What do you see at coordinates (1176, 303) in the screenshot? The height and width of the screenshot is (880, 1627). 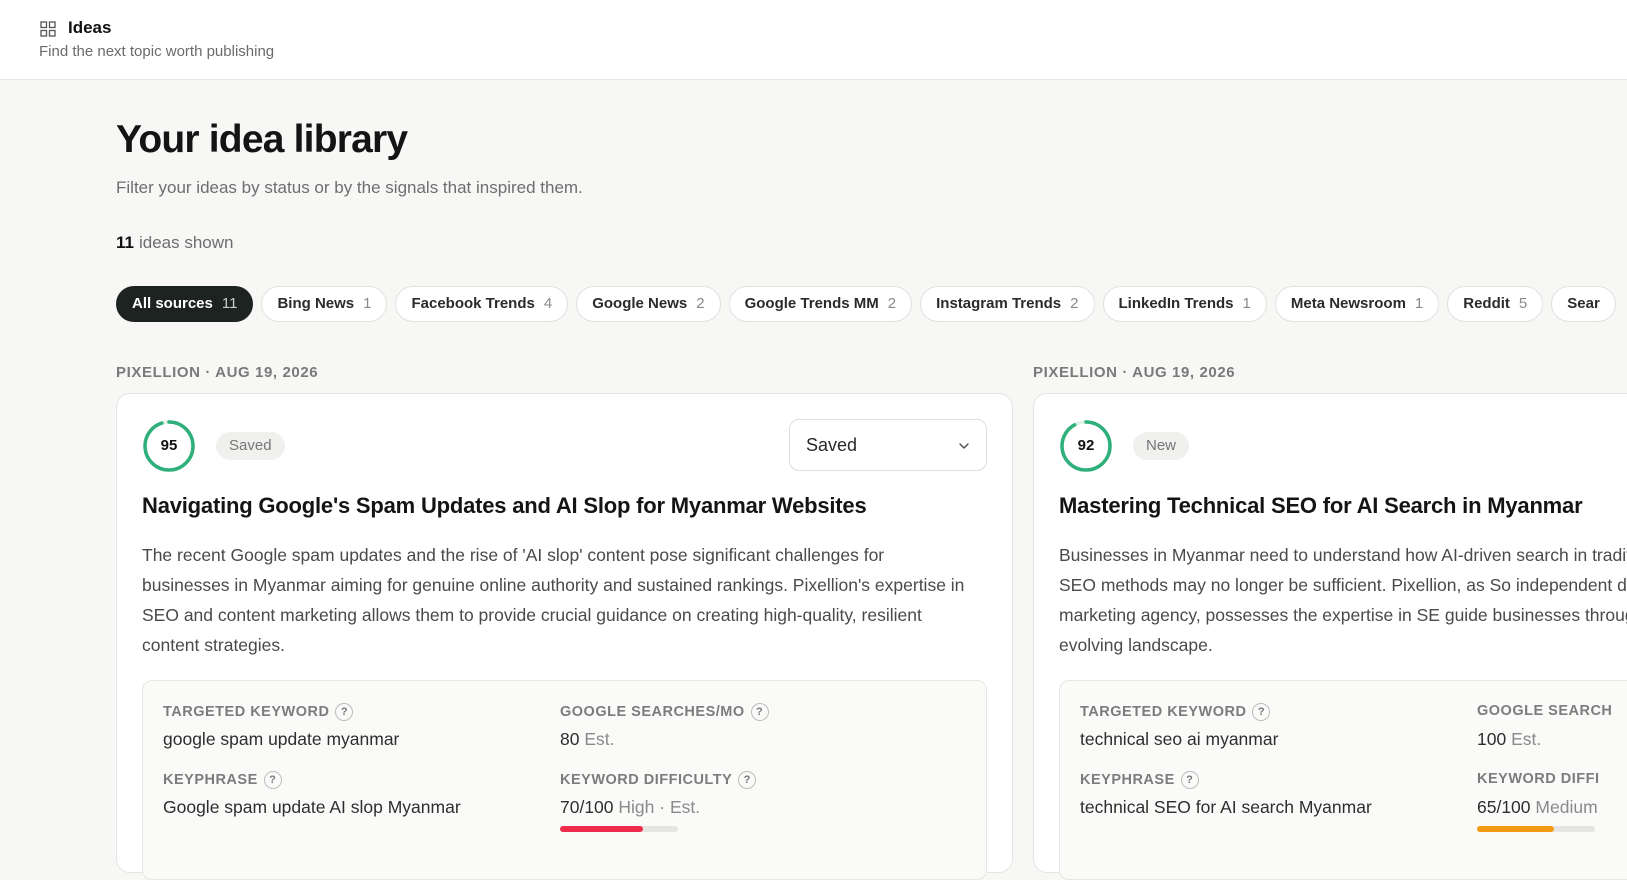 I see `filter-chip-label: LinkedIn Trends` at bounding box center [1176, 303].